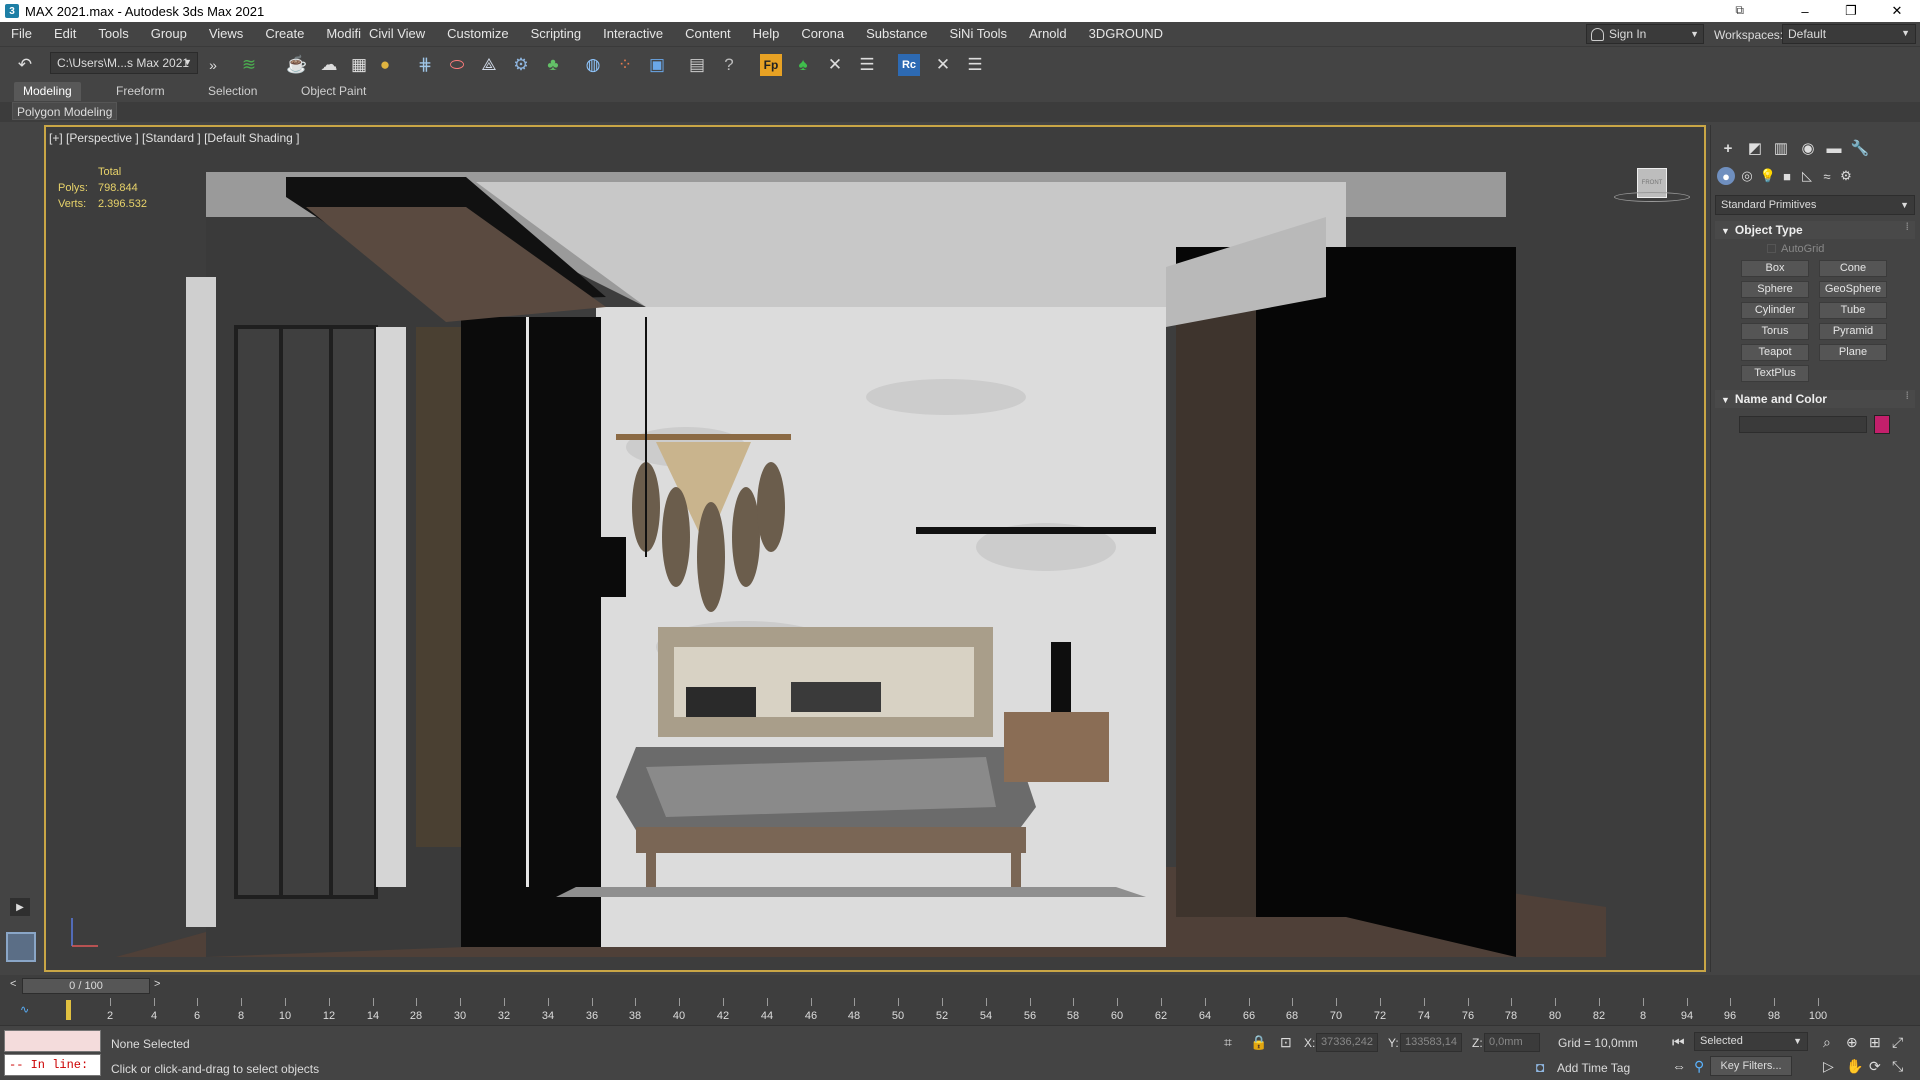 The image size is (1920, 1080). What do you see at coordinates (729, 65) in the screenshot?
I see `help-icon: ?` at bounding box center [729, 65].